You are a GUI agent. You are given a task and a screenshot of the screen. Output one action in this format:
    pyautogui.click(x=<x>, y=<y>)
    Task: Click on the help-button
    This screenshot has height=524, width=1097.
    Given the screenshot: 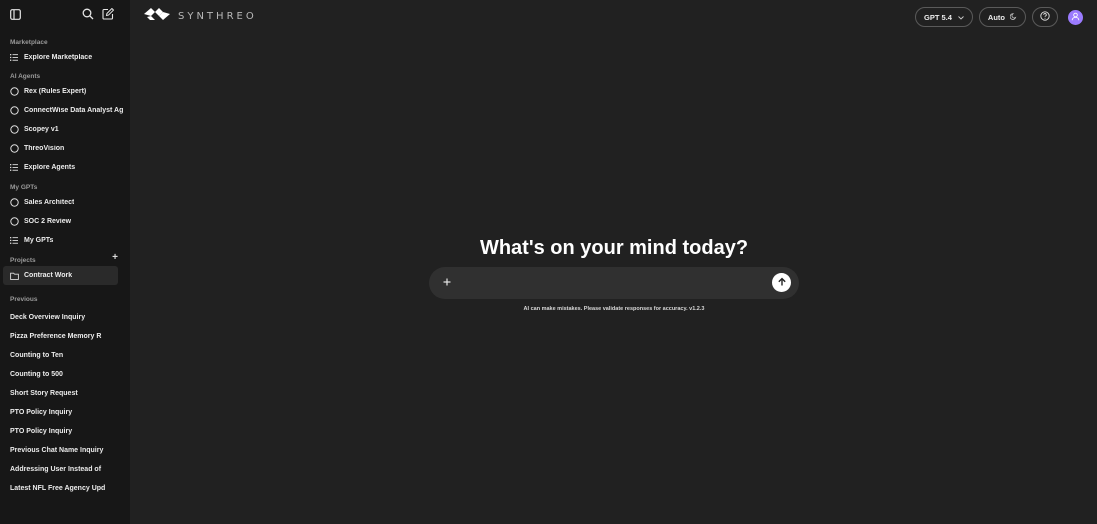 What is the action you would take?
    pyautogui.click(x=1045, y=17)
    